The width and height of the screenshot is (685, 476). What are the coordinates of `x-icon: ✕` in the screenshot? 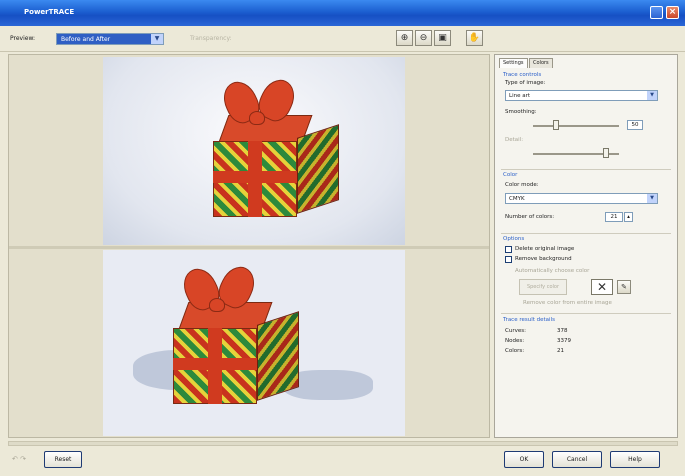 It's located at (602, 287).